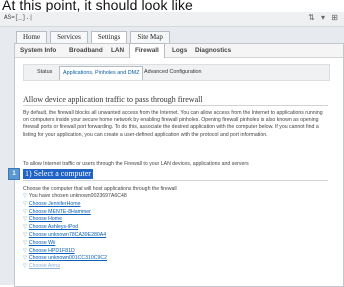  I want to click on tab-status: Status, so click(44, 72).